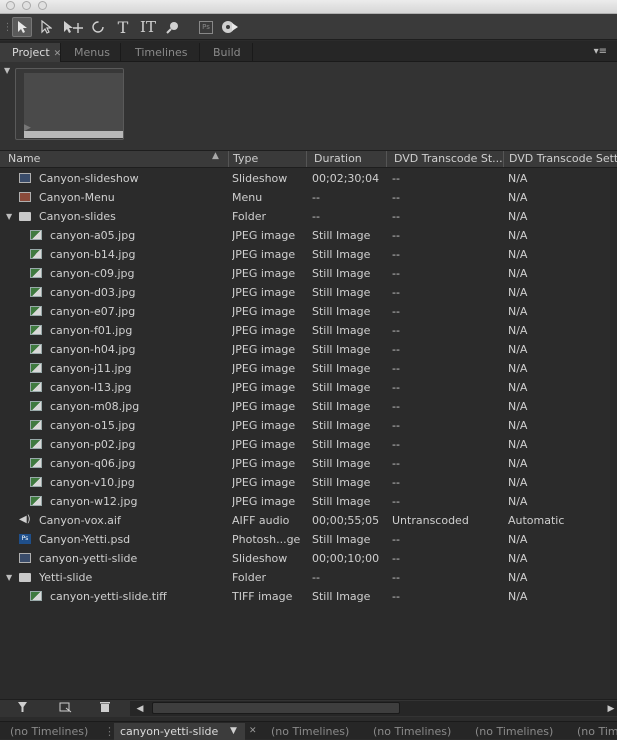 Image resolution: width=617 pixels, height=740 pixels. Describe the element at coordinates (10, 5) in the screenshot. I see `close-window-button` at that location.